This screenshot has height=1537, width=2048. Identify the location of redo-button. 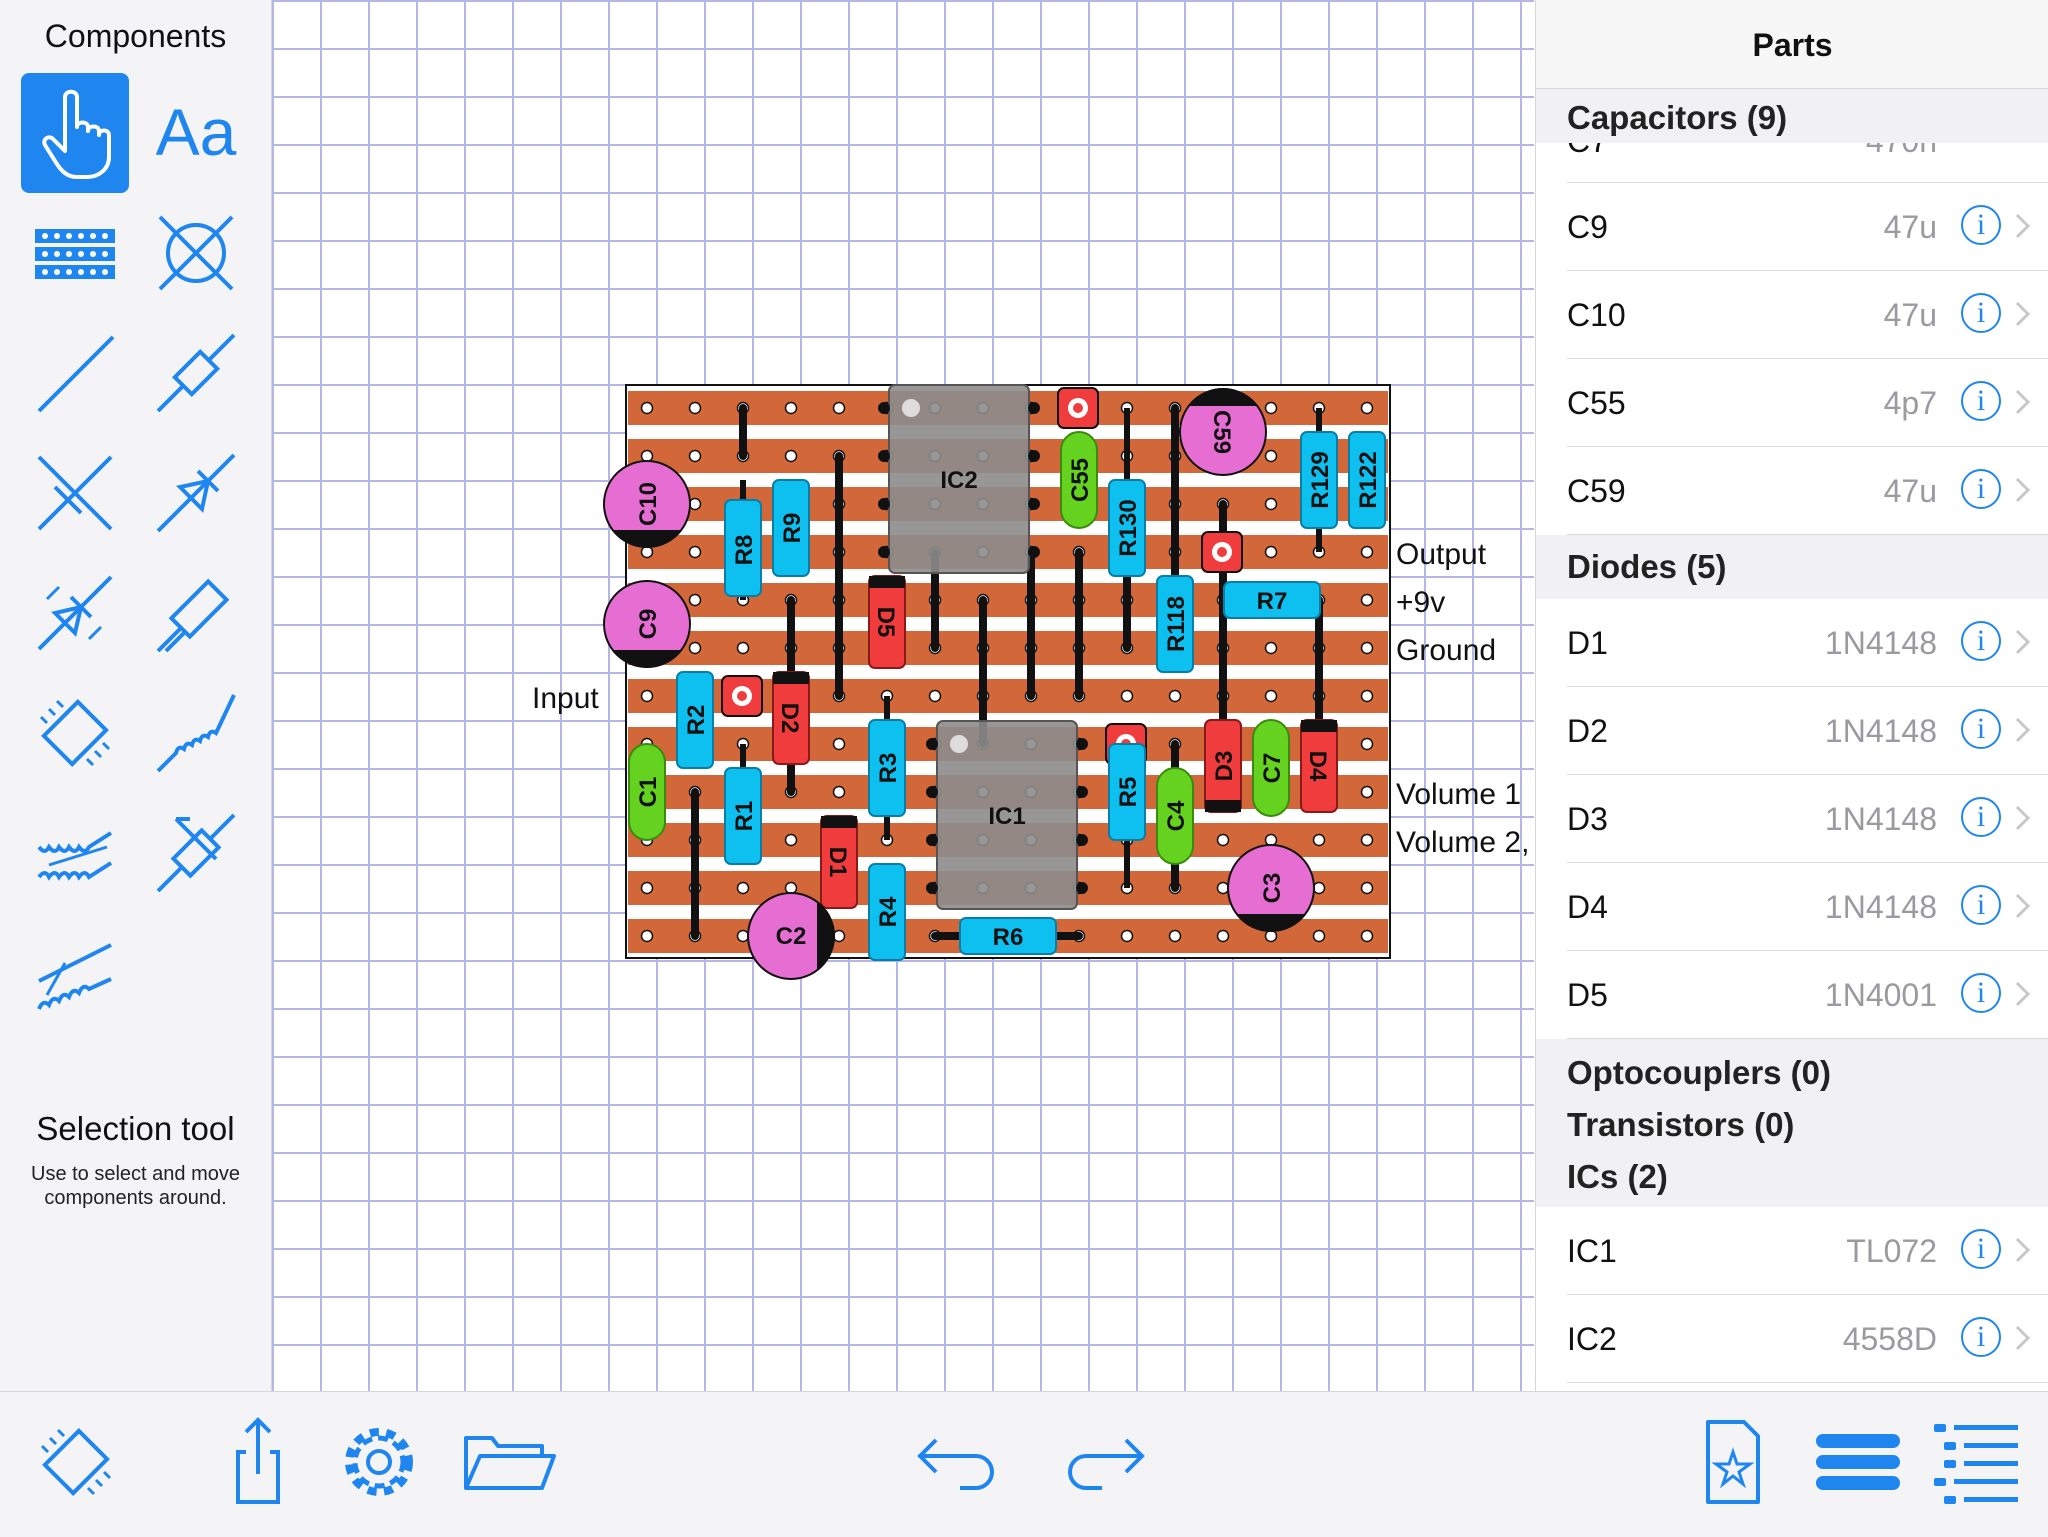
(1106, 1462).